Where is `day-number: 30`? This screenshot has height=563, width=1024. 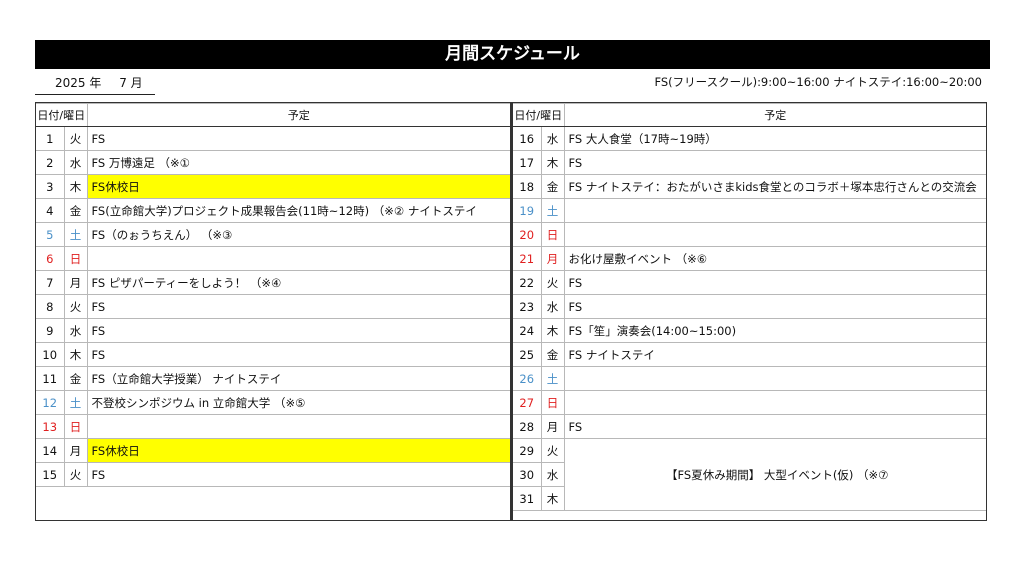
day-number: 30 is located at coordinates (527, 474).